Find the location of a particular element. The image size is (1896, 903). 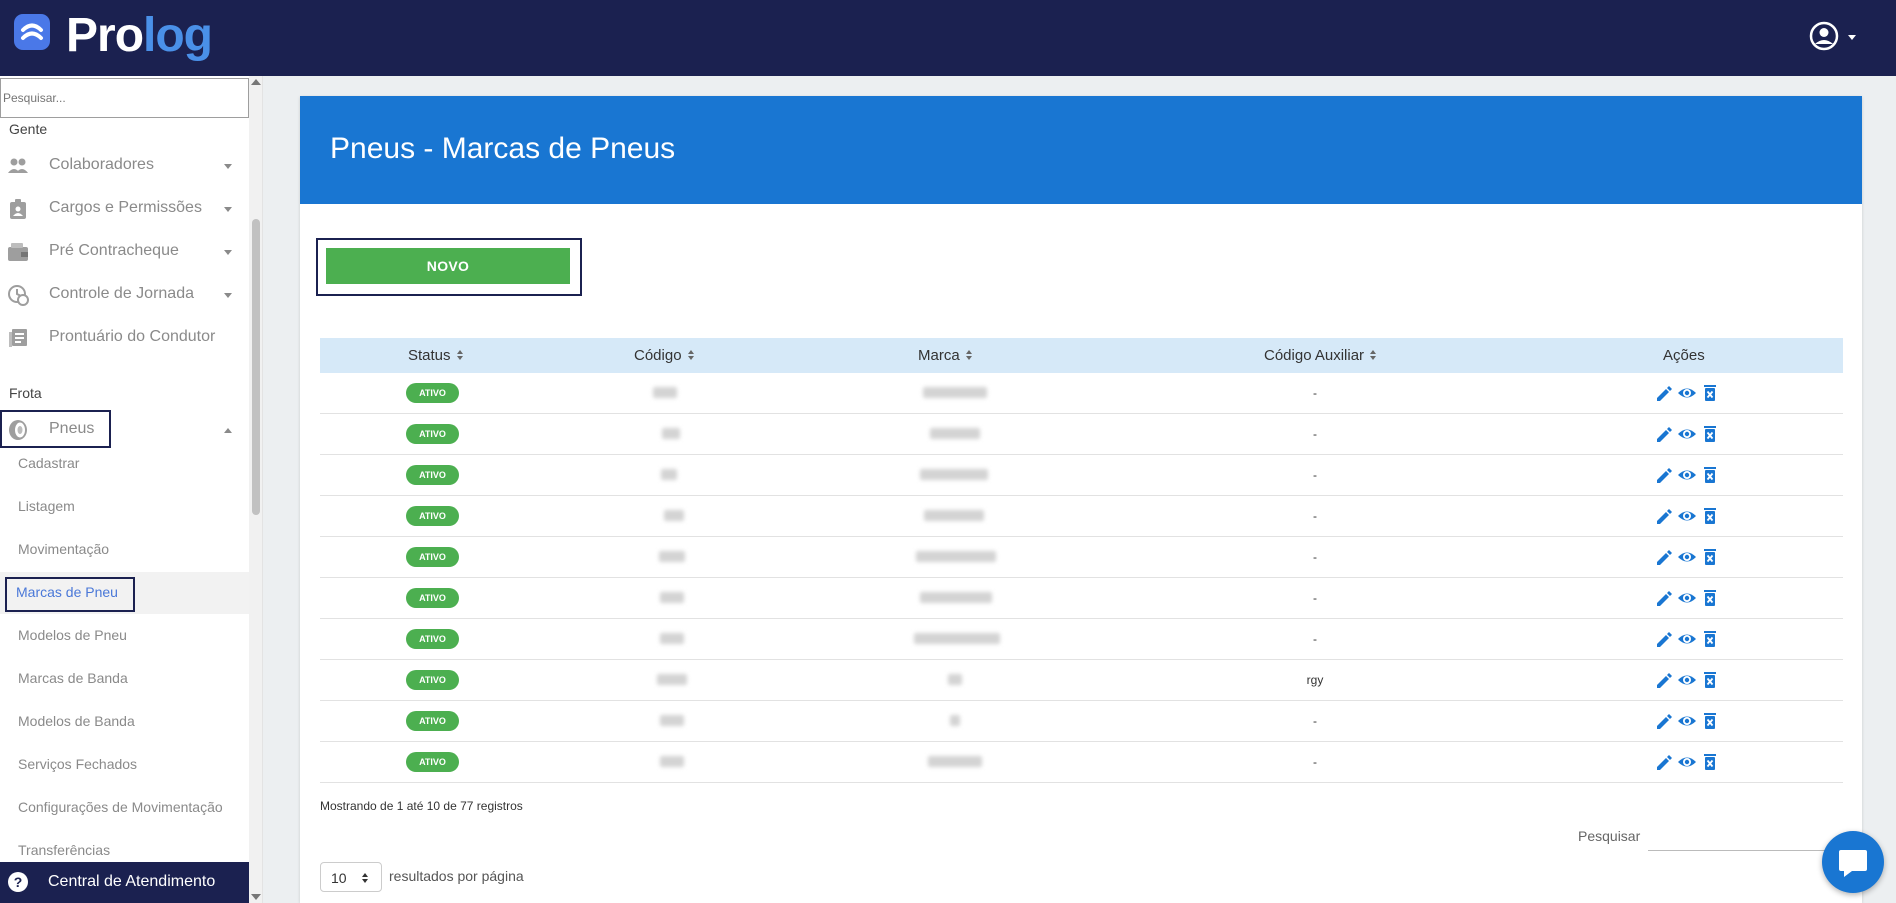

table-info: Mostrando de 1 até 10 de 77 registros is located at coordinates (421, 806).